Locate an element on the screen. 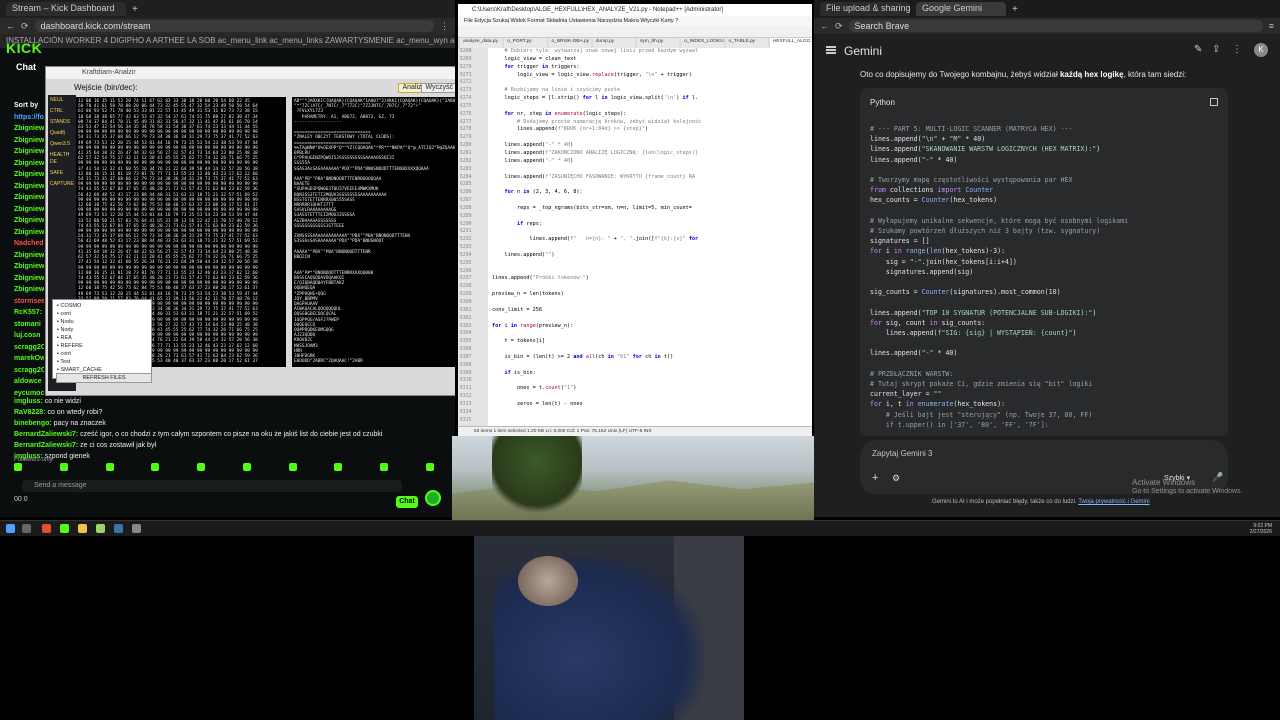  chat-user-name: luj.cosn is located at coordinates (29, 336).